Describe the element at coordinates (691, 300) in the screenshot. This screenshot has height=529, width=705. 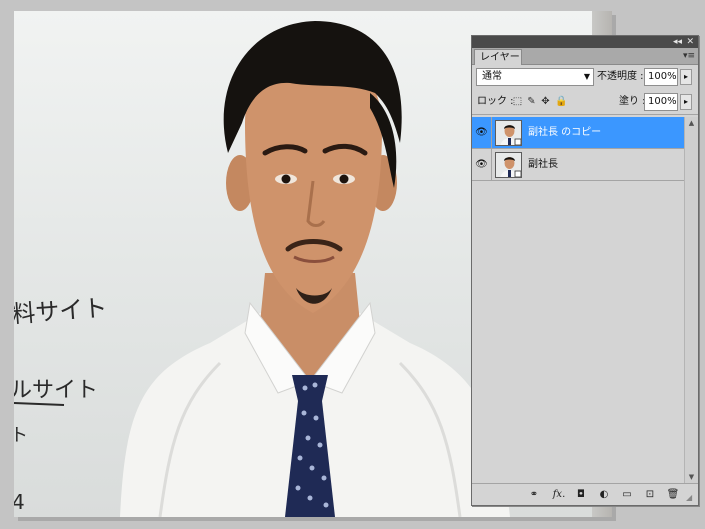
I see `layers-scrollbar: ▲ ▼` at that location.